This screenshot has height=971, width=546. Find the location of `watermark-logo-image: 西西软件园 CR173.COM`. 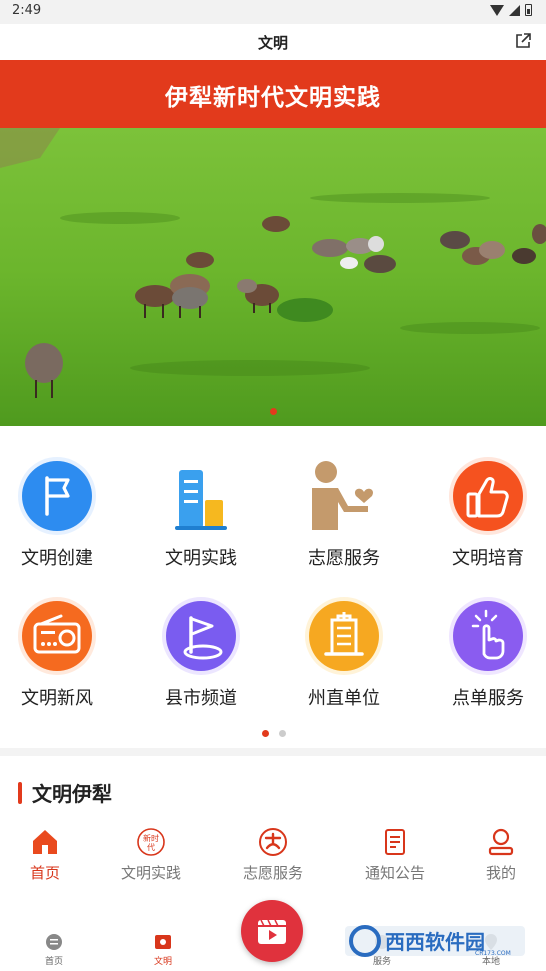

watermark-logo-image: 西西软件园 CR173.COM is located at coordinates (435, 941).